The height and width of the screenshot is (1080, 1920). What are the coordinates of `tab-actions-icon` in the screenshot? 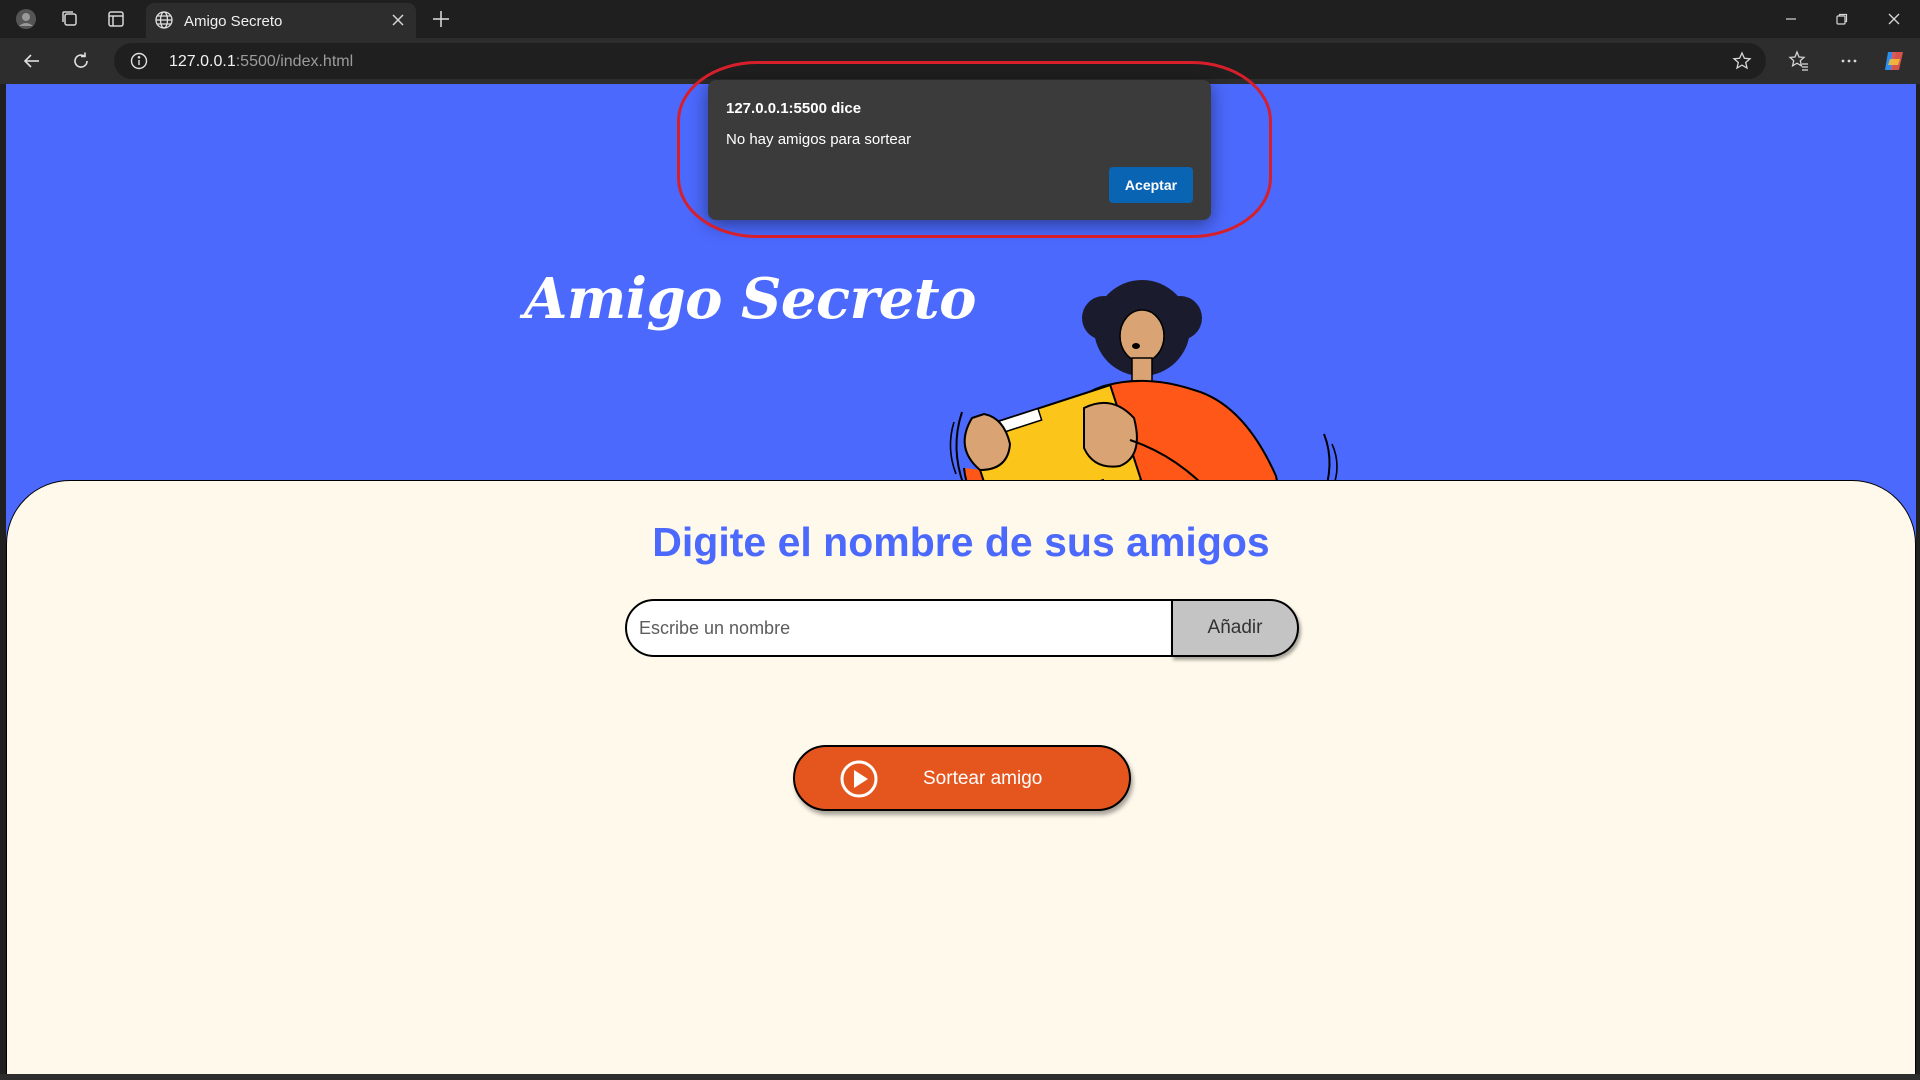 It's located at (116, 19).